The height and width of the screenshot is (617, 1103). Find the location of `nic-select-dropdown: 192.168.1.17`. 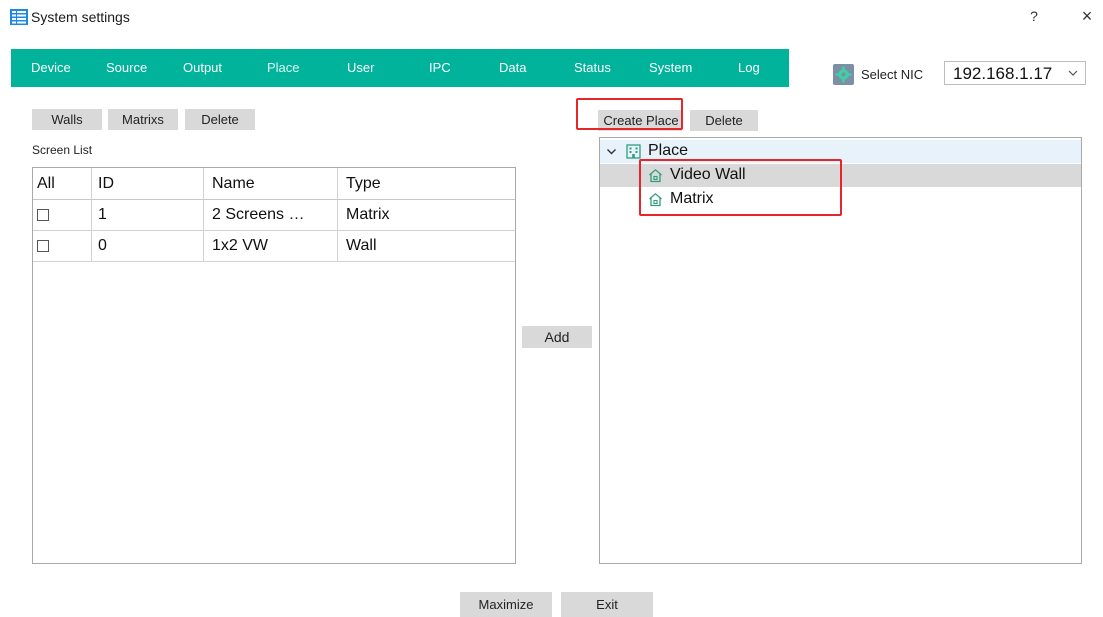

nic-select-dropdown: 192.168.1.17 is located at coordinates (1015, 73).